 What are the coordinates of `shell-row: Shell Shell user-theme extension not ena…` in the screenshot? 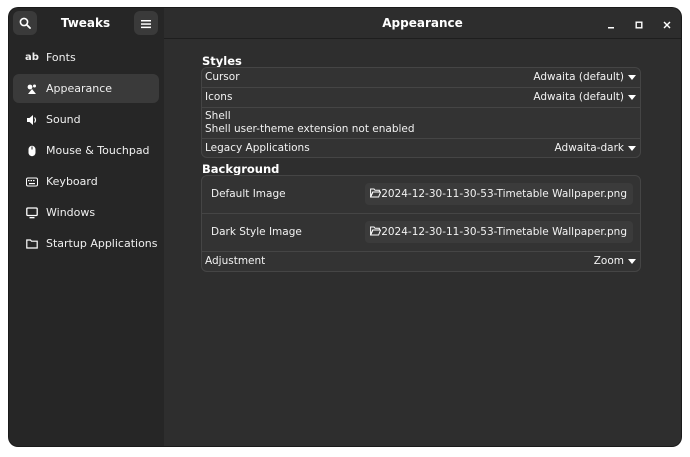 It's located at (421, 123).